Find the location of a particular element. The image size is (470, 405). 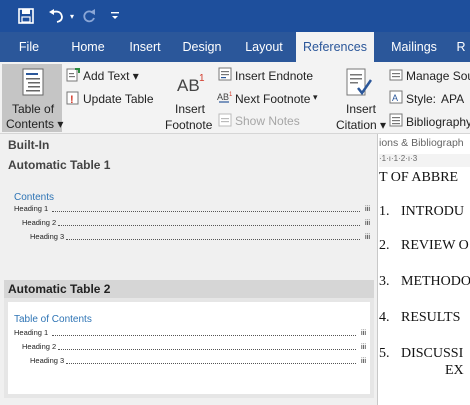

ribbon-group-label: ions & Bibliograph is located at coordinates (421, 143).